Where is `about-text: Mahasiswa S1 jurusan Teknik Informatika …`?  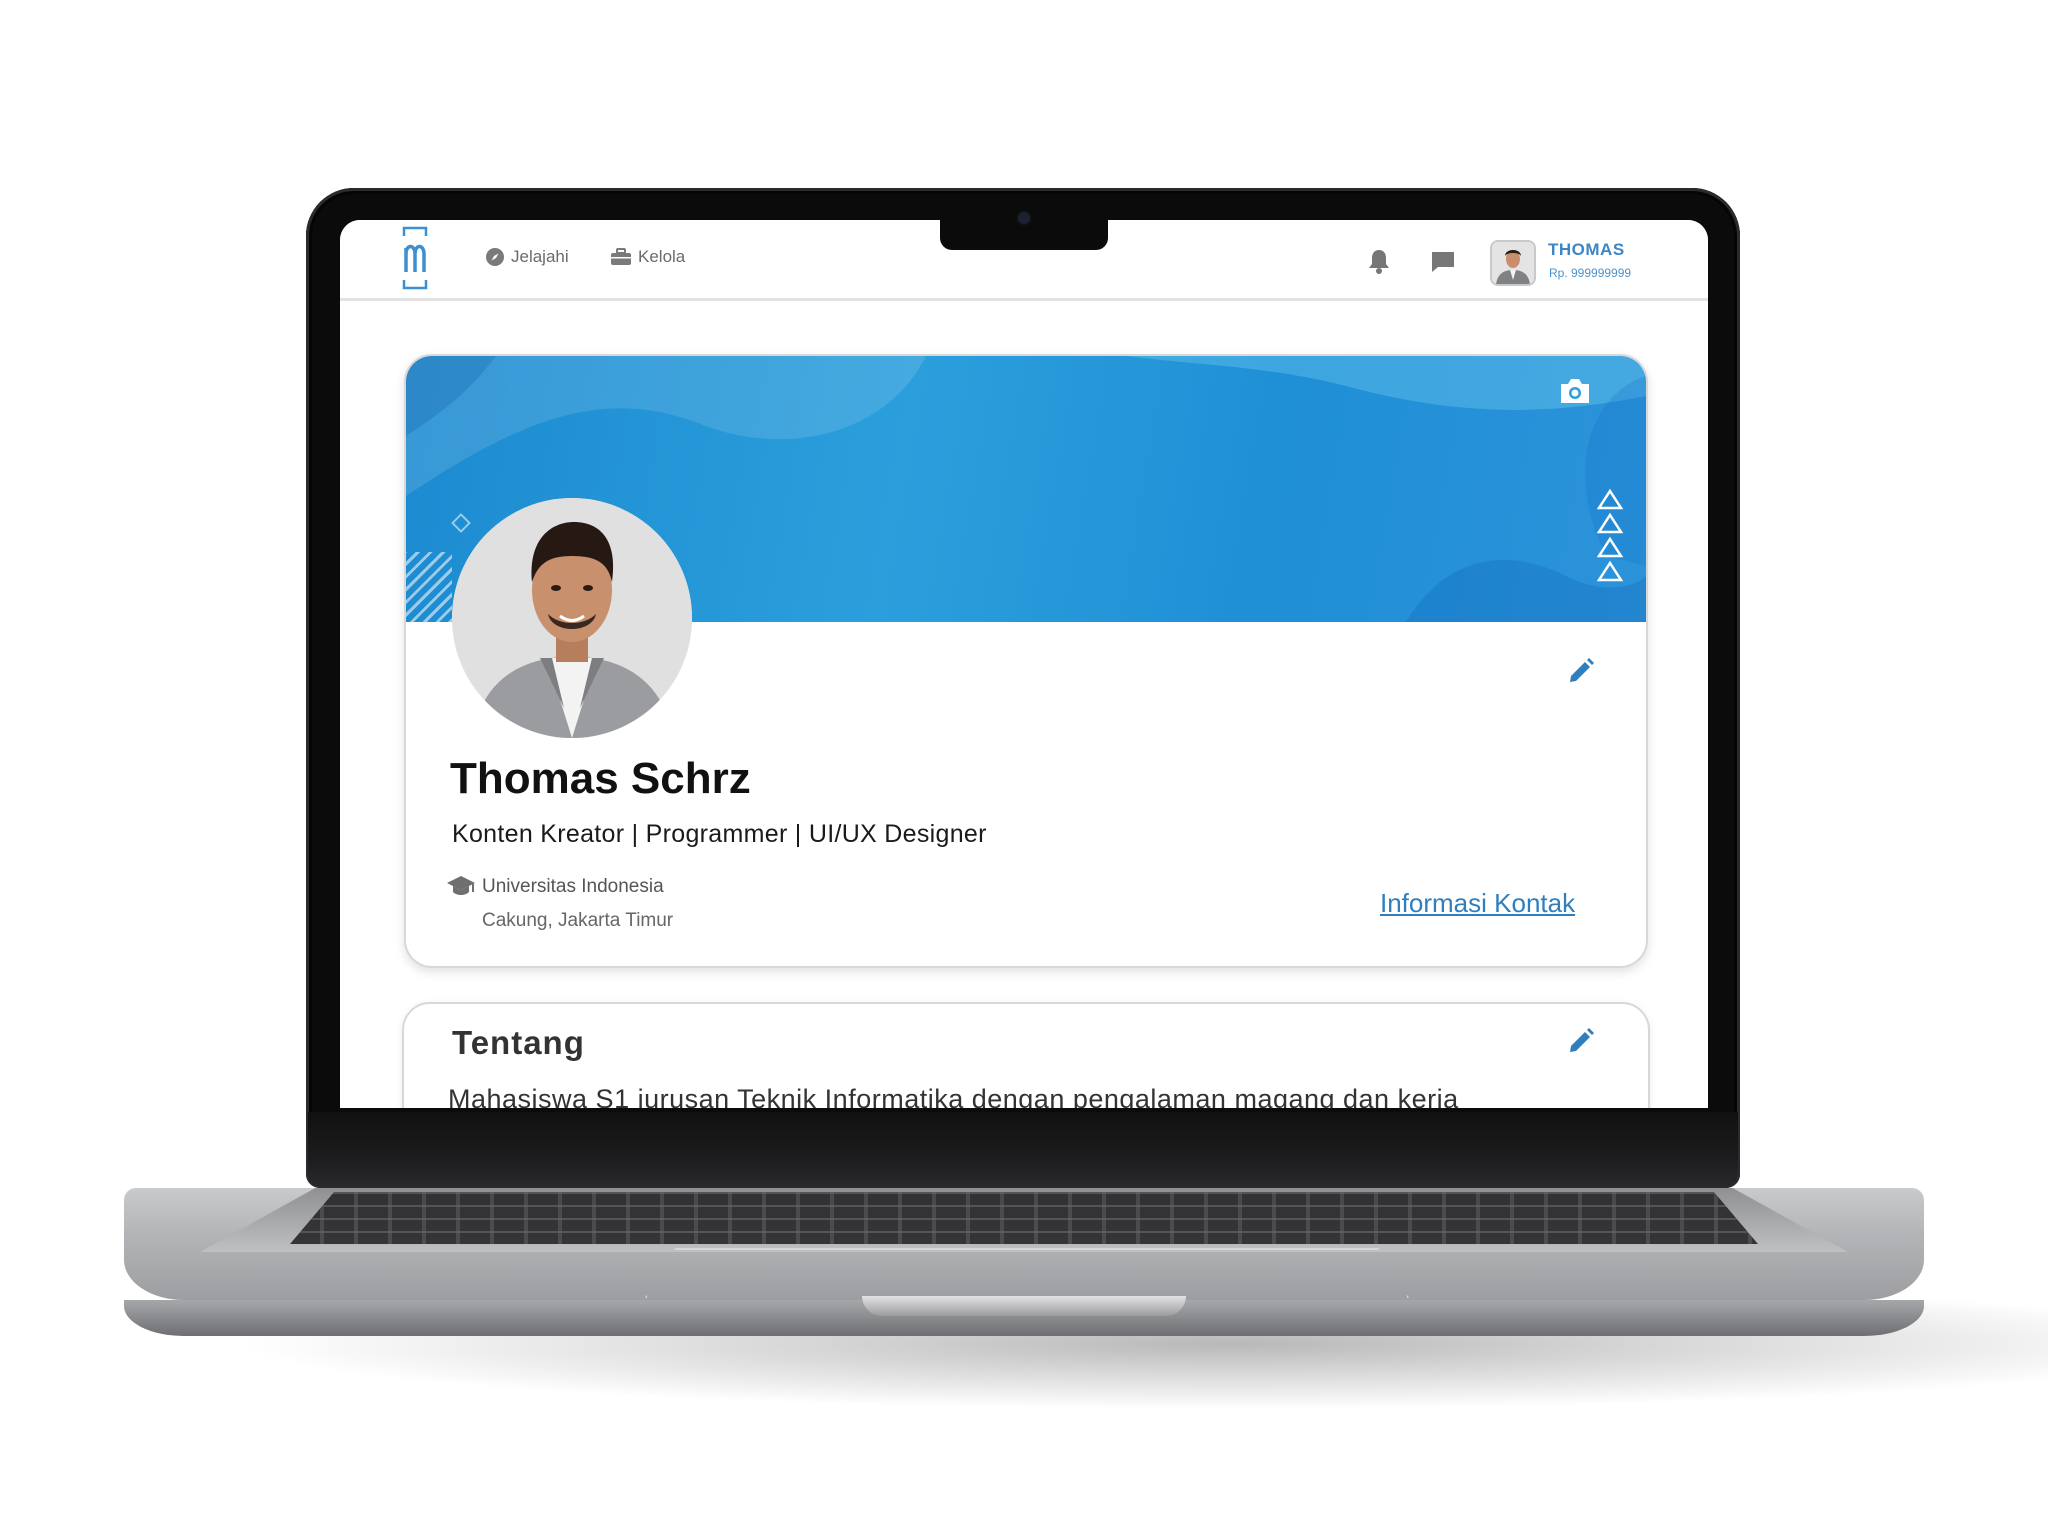
about-text: Mahasiswa S1 jurusan Teknik Informatika … is located at coordinates (953, 1096).